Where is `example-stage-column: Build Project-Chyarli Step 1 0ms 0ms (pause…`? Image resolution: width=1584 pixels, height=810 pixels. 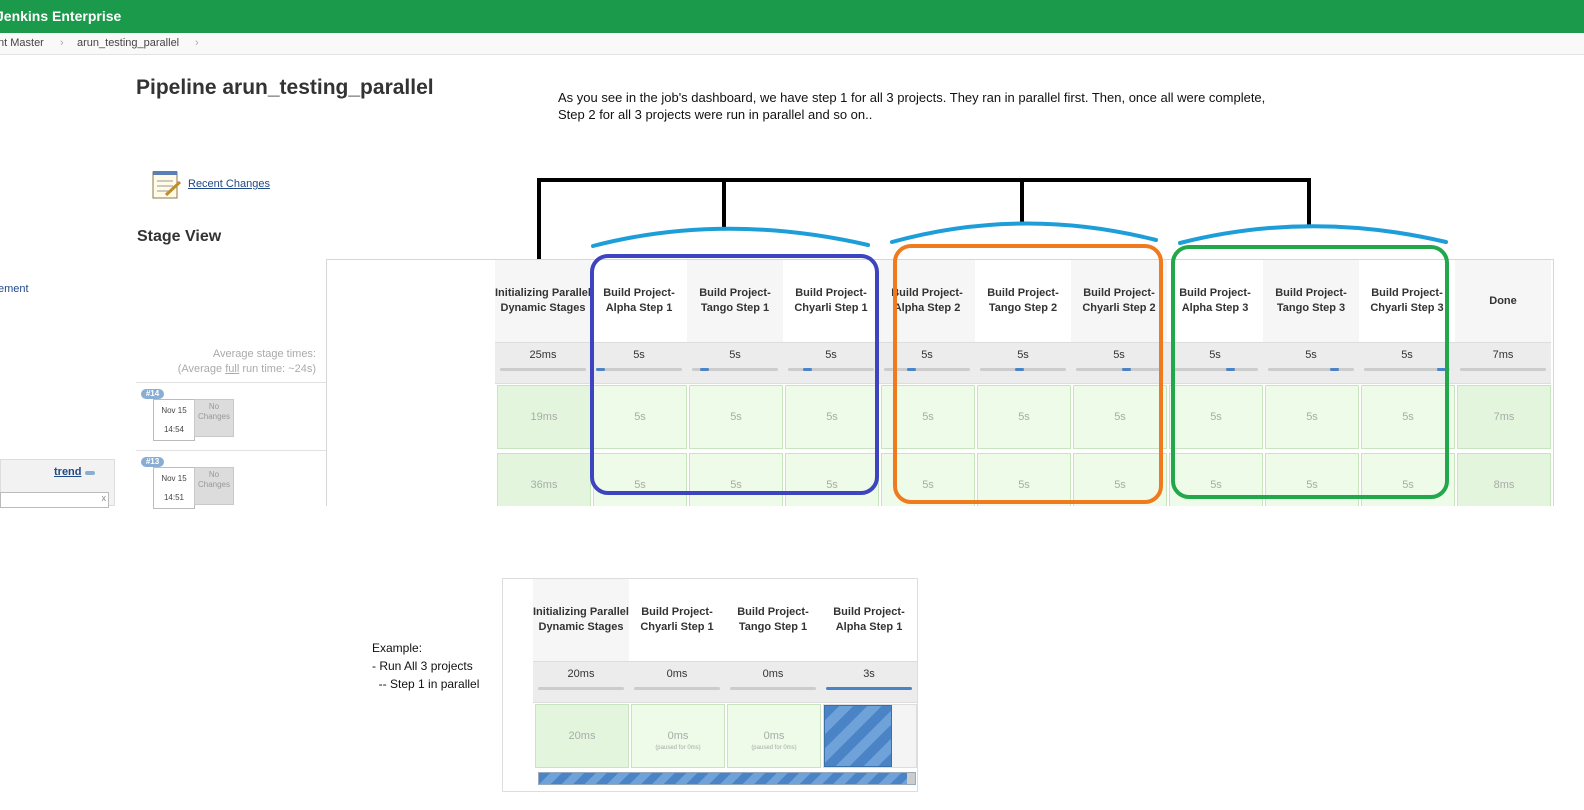
example-stage-column: Build Project-Chyarli Step 1 0ms 0ms (pause… is located at coordinates (677, 685).